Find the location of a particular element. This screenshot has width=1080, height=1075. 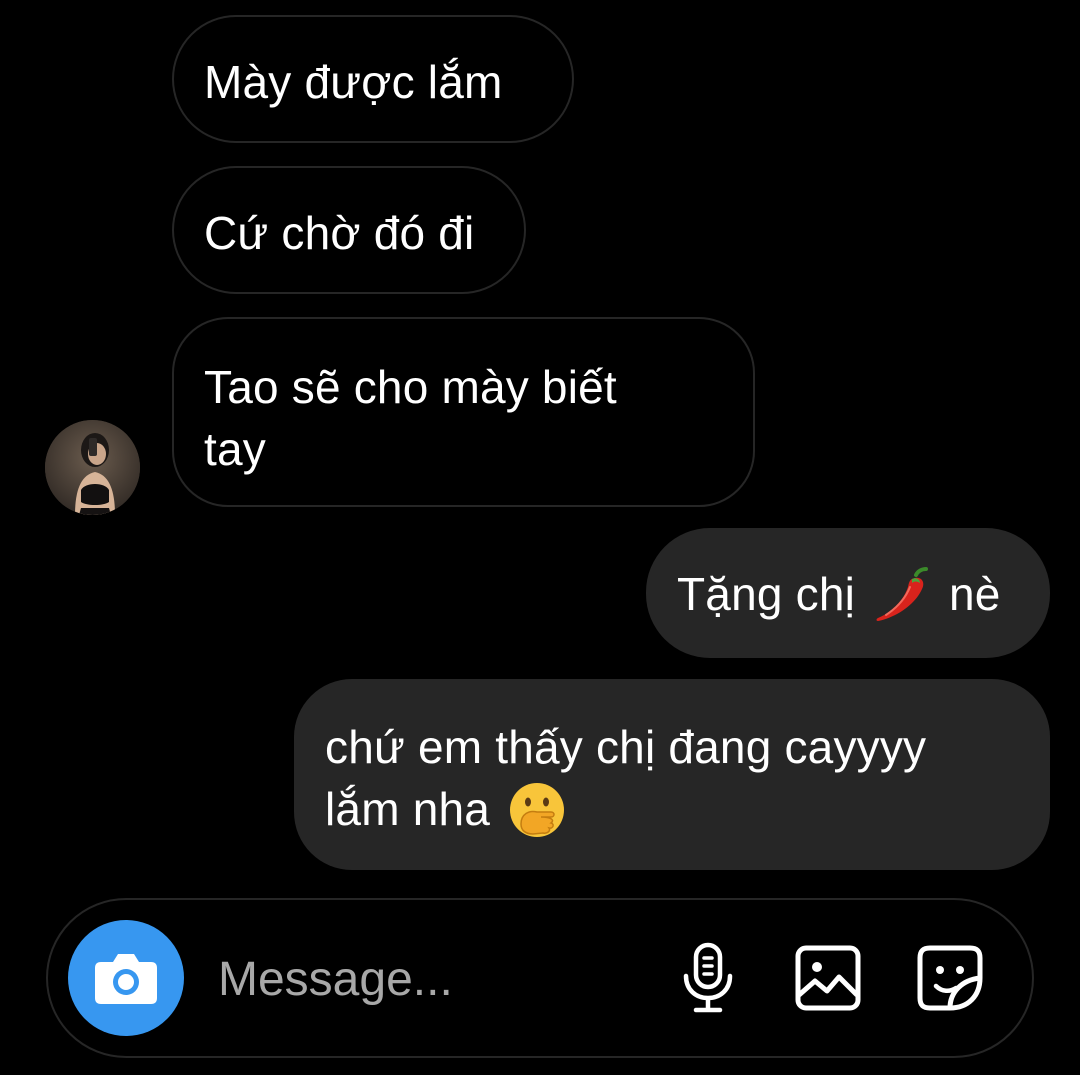

chili-pepper-icon is located at coordinates (902, 593).